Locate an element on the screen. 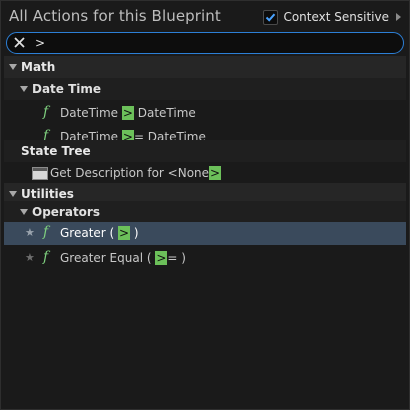 This screenshot has height=410, width=410. context-sensitive-label: Context Sensitive is located at coordinates (336, 17).